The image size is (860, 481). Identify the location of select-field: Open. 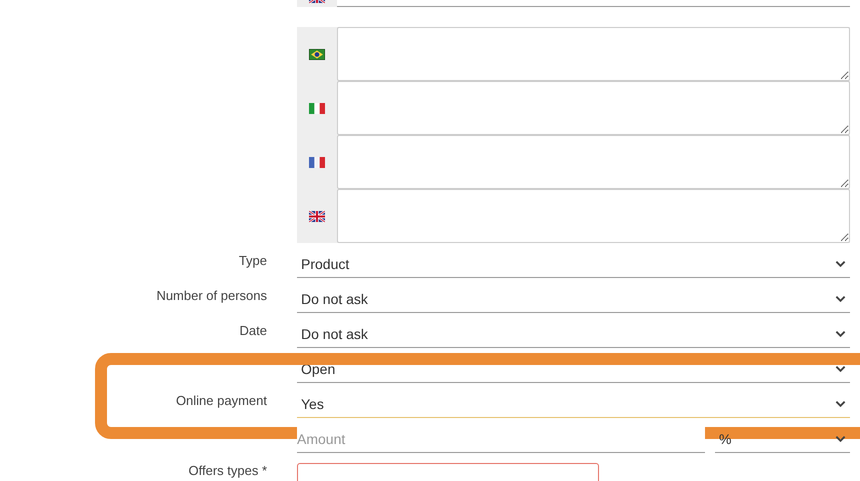
(573, 368).